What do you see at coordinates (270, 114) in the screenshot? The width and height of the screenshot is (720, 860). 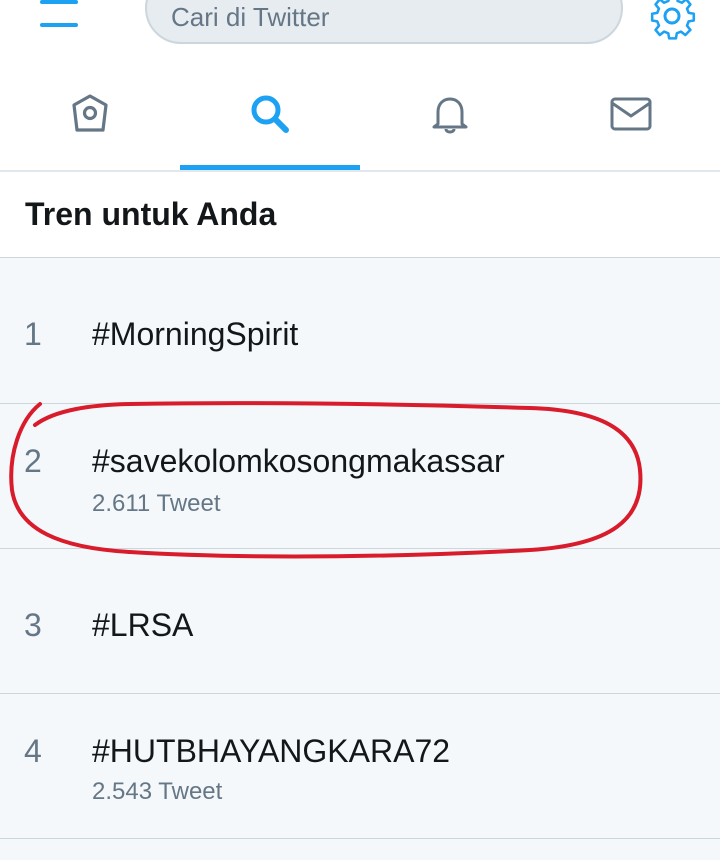 I see `search-icon` at bounding box center [270, 114].